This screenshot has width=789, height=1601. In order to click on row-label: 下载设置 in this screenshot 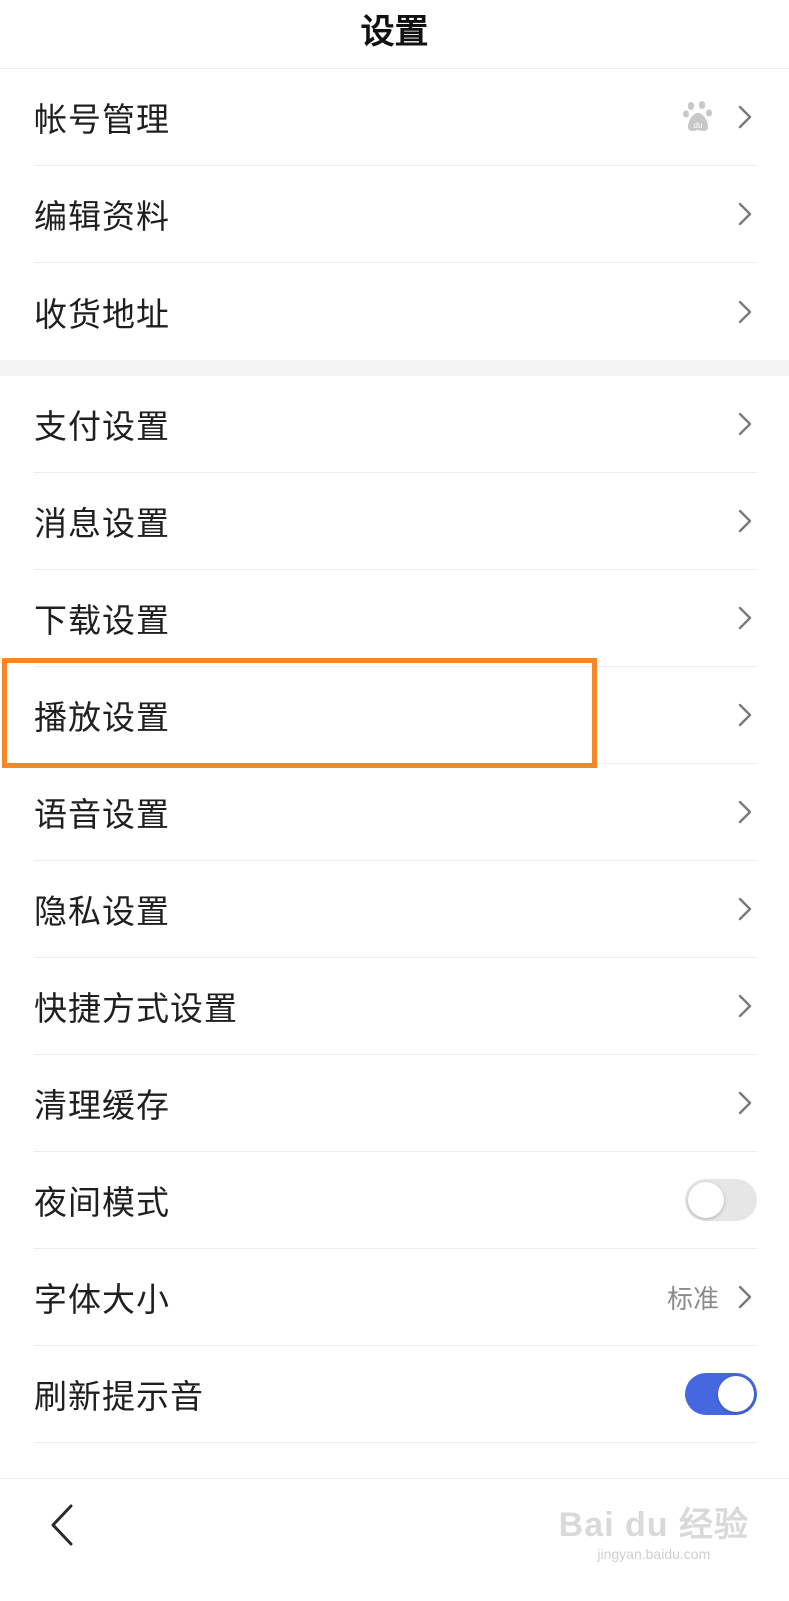, I will do `click(102, 620)`.